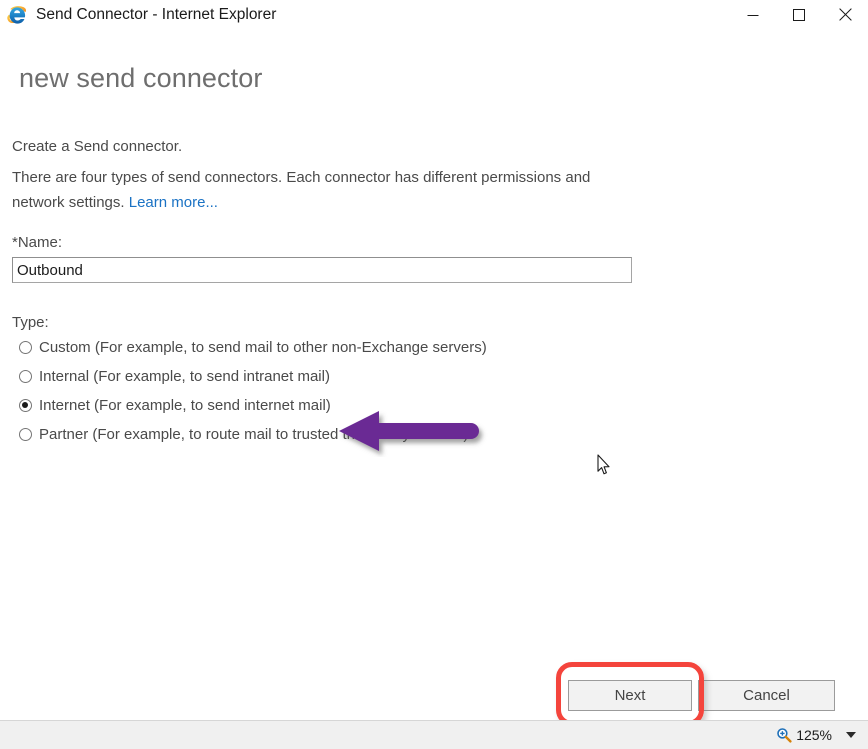  I want to click on page-title: new send connector, so click(141, 78).